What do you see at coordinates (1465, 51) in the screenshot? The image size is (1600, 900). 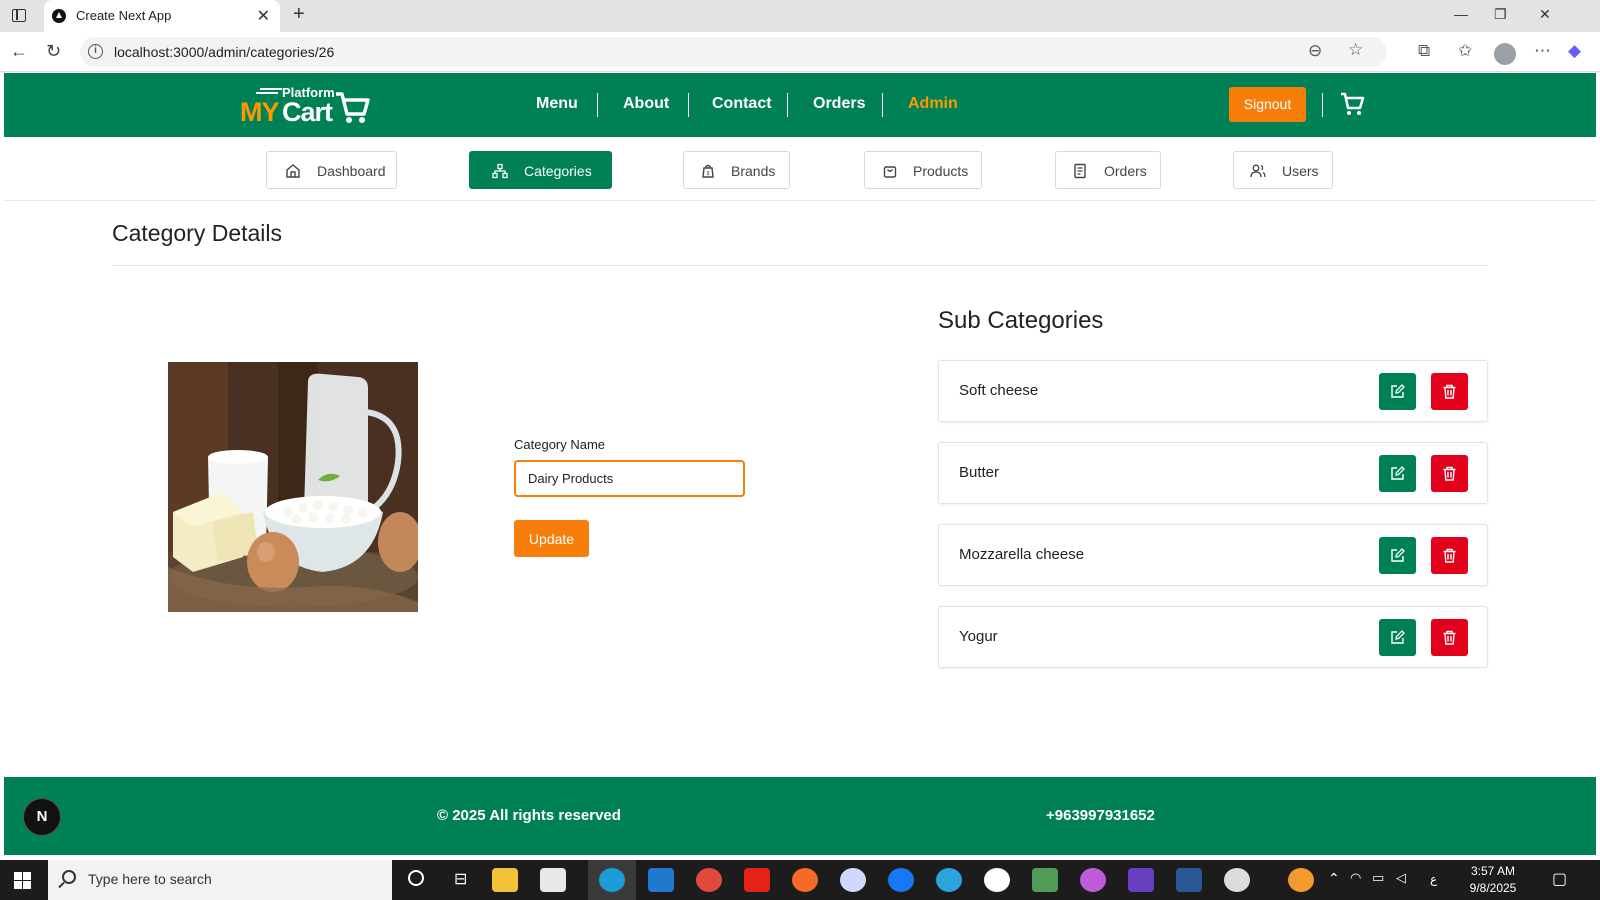 I see `favorites-icon: ✩` at bounding box center [1465, 51].